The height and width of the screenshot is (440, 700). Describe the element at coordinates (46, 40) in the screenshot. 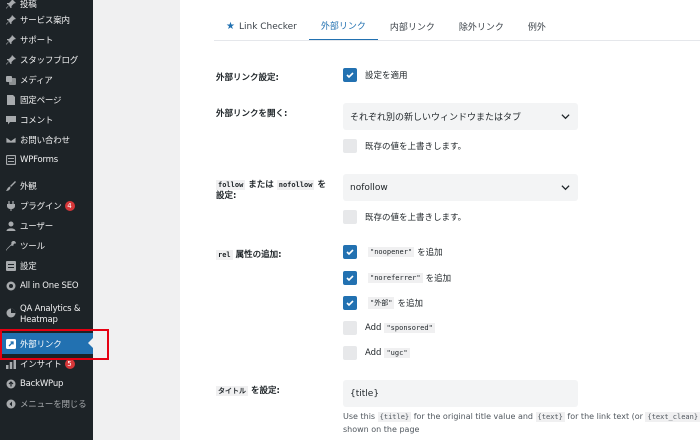

I see `sidebar-item-support: サポート` at that location.